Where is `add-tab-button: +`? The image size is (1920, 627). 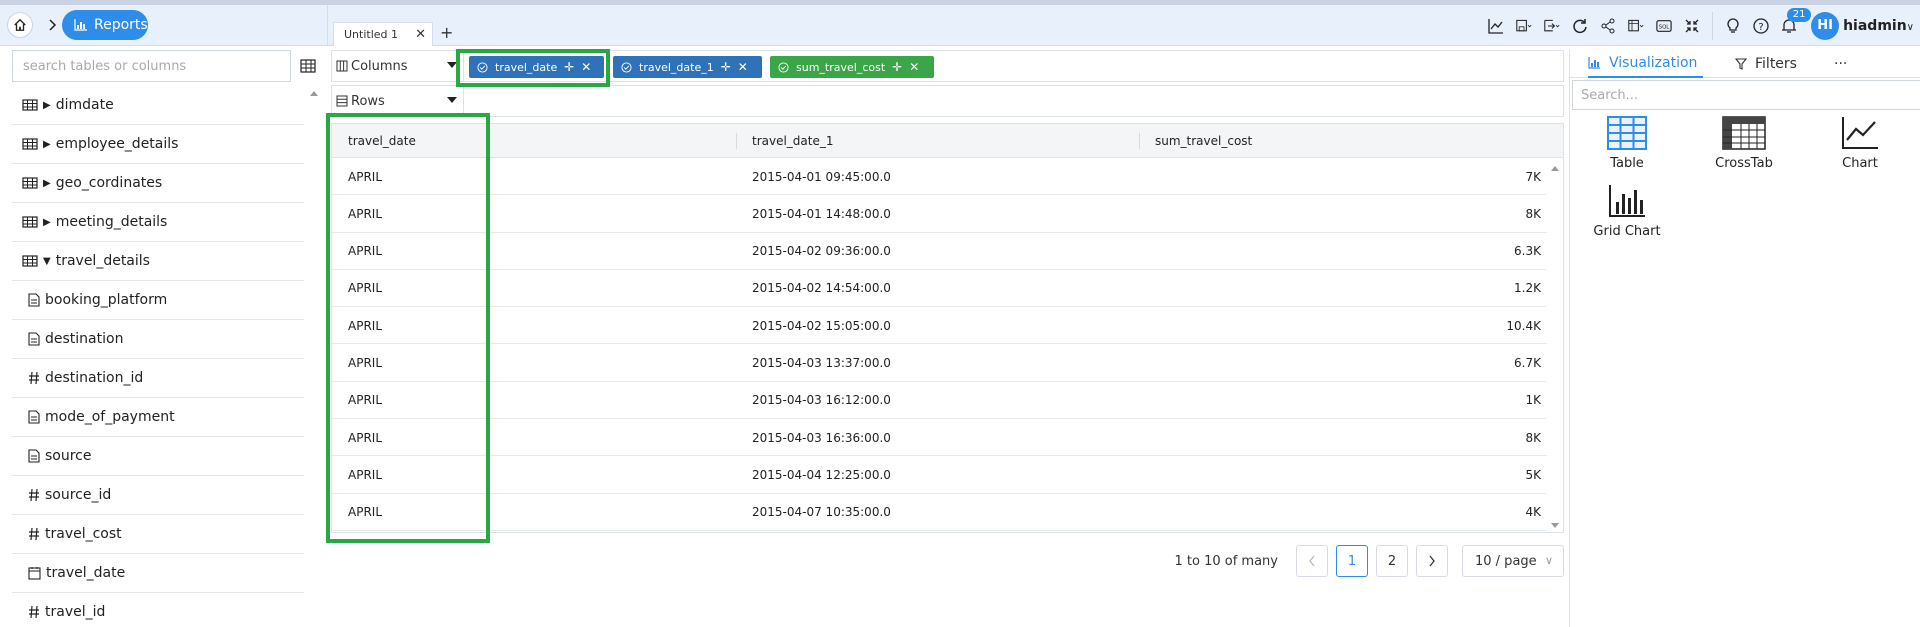
add-tab-button: + is located at coordinates (446, 32).